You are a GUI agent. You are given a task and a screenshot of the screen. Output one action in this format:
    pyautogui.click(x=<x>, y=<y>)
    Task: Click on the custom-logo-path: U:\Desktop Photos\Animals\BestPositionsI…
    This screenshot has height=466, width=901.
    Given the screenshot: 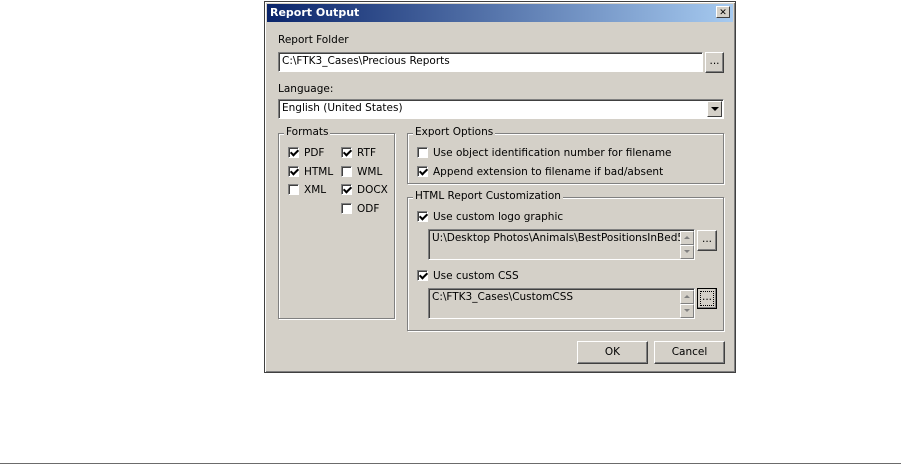 What is the action you would take?
    pyautogui.click(x=563, y=238)
    